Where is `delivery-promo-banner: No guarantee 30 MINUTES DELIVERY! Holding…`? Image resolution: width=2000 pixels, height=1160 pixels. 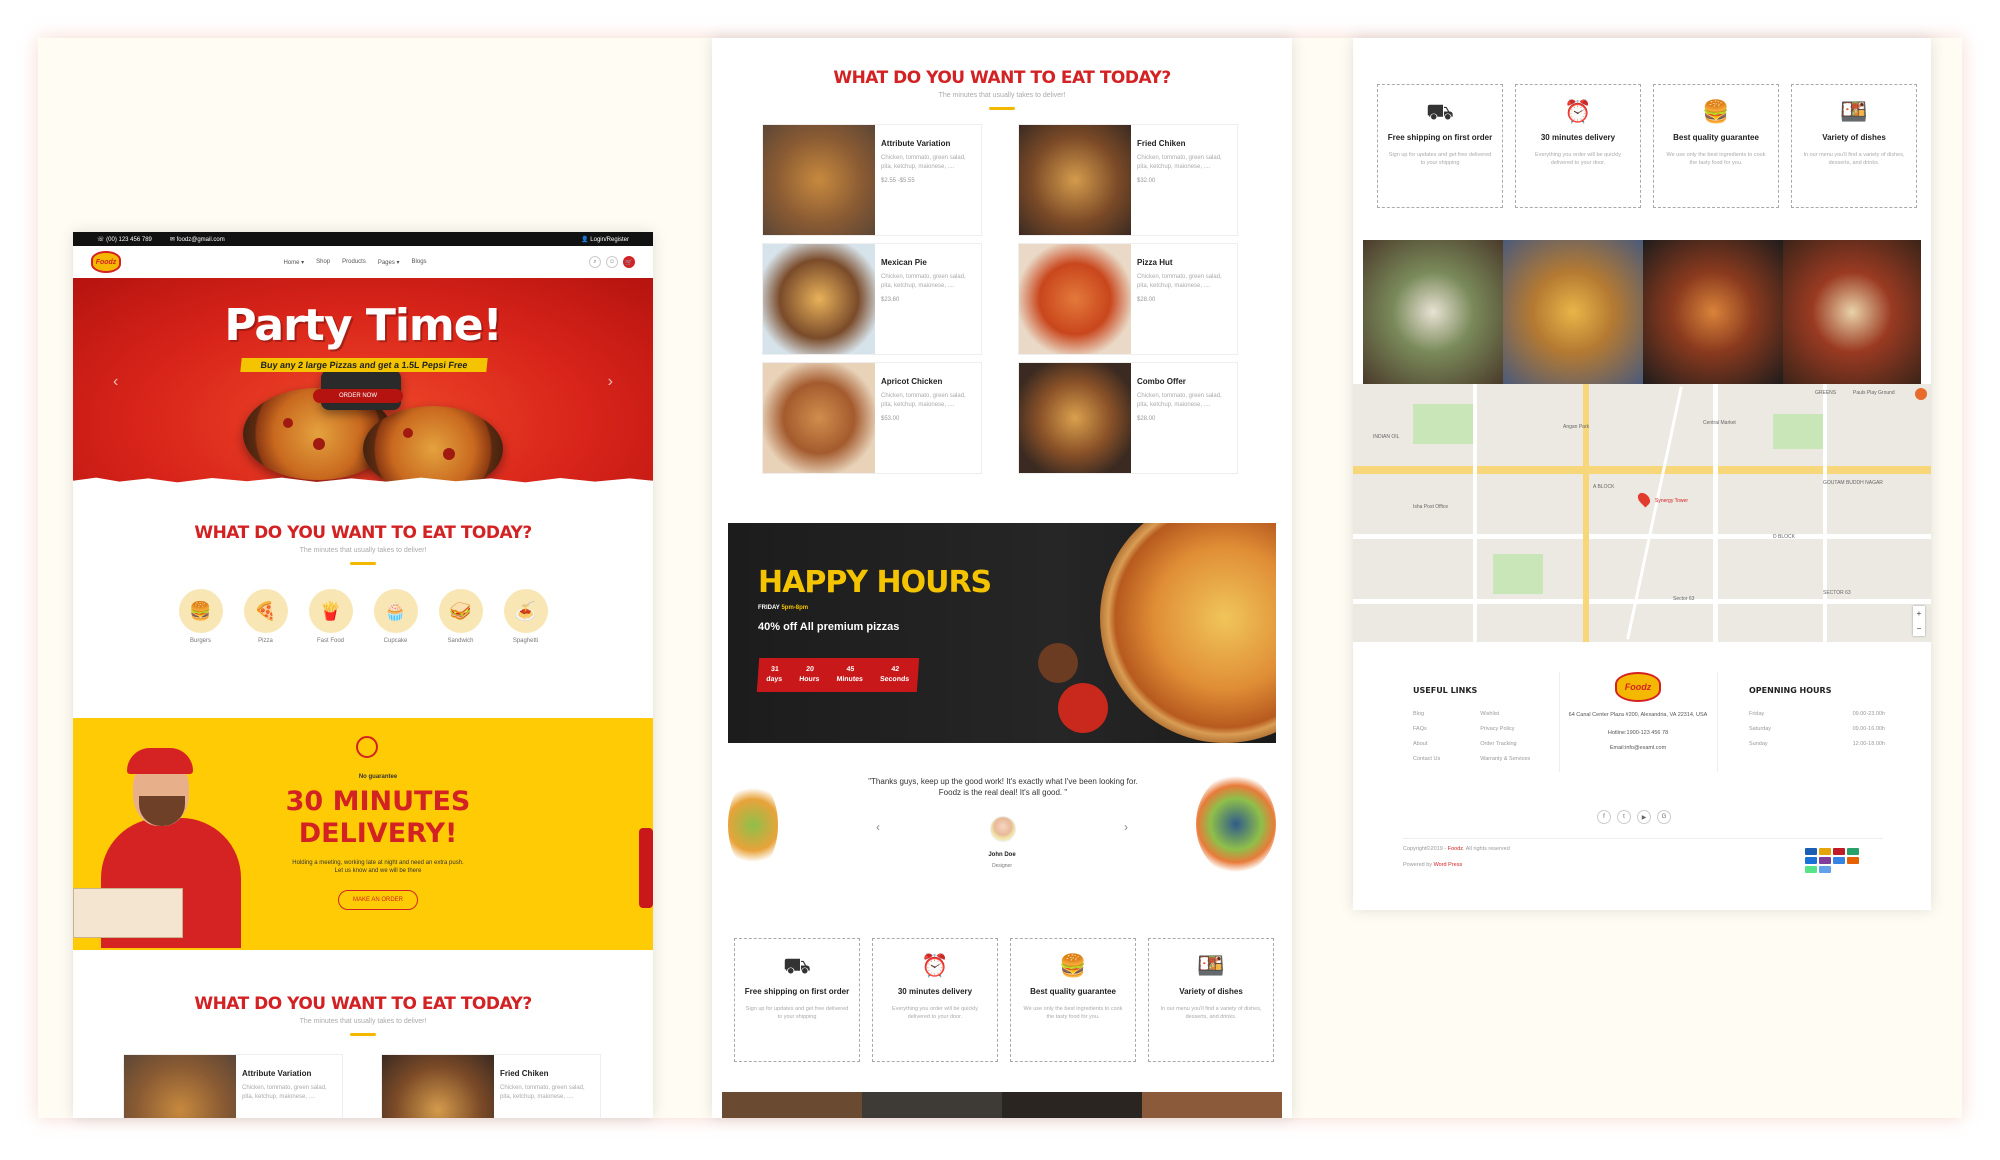 delivery-promo-banner: No guarantee 30 MINUTES DELIVERY! Holding… is located at coordinates (363, 834).